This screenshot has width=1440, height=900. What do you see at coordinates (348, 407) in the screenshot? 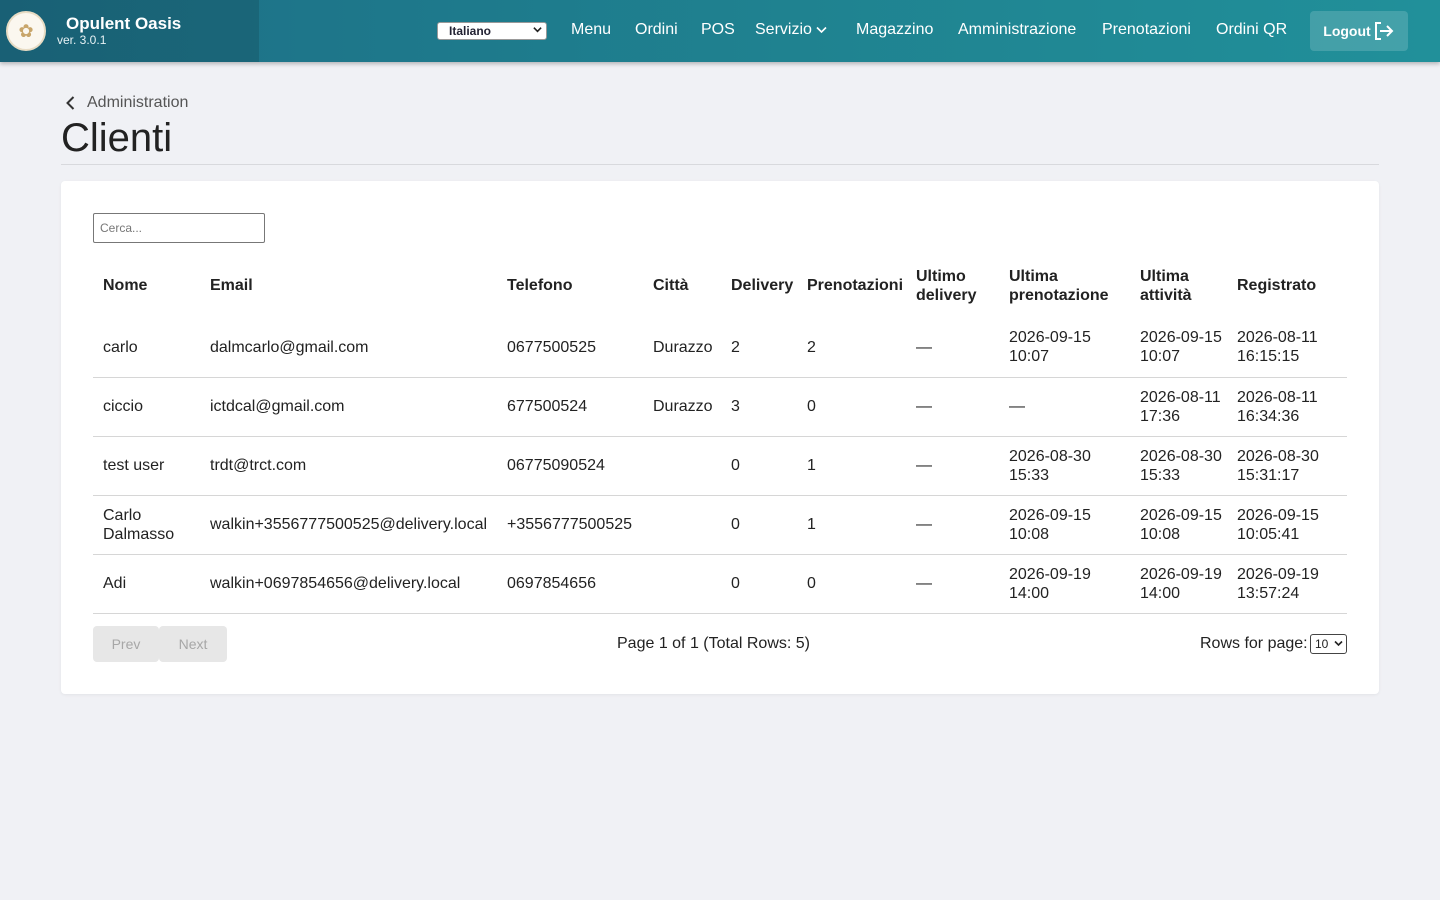
I see `cell-email: ictdcal@gmail.com` at bounding box center [348, 407].